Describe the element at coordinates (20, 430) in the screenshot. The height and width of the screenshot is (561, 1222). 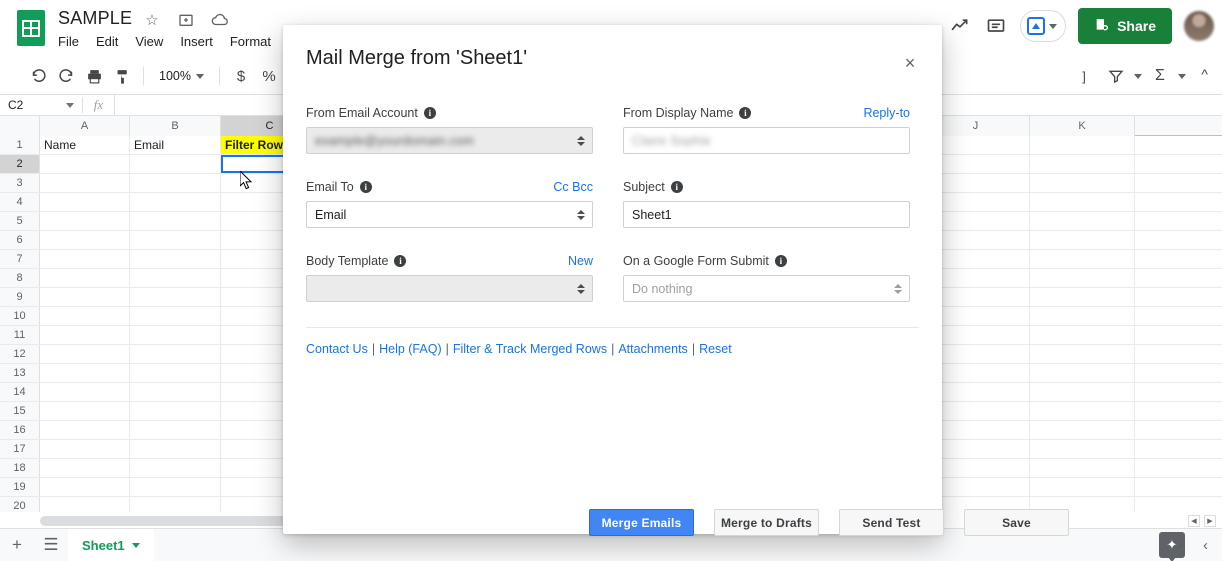
I see `row-header-16: 16` at that location.